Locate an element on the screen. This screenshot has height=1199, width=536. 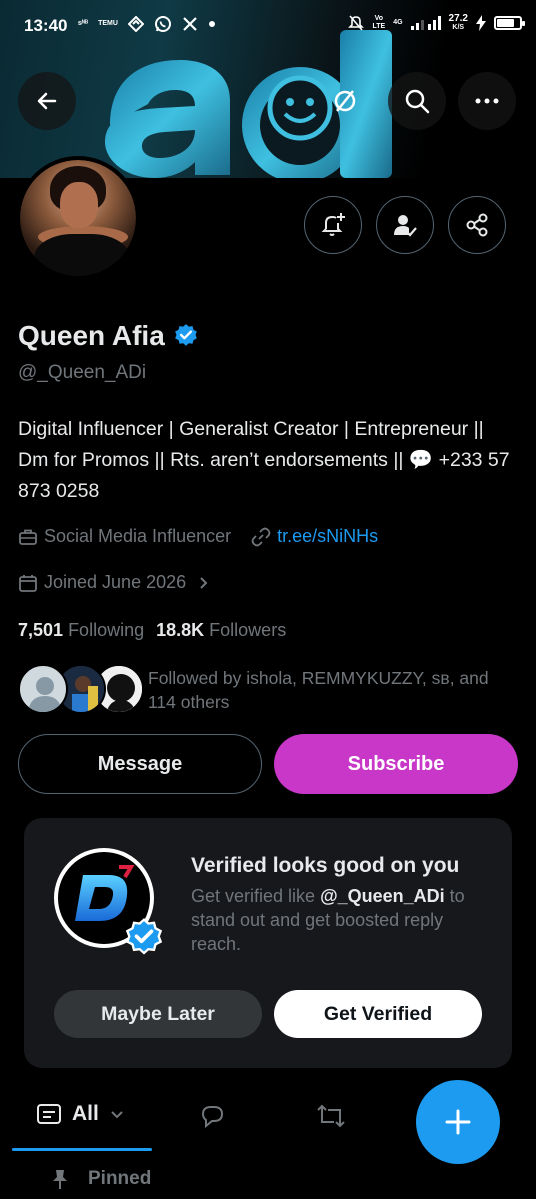
charging-icon is located at coordinates (481, 23).